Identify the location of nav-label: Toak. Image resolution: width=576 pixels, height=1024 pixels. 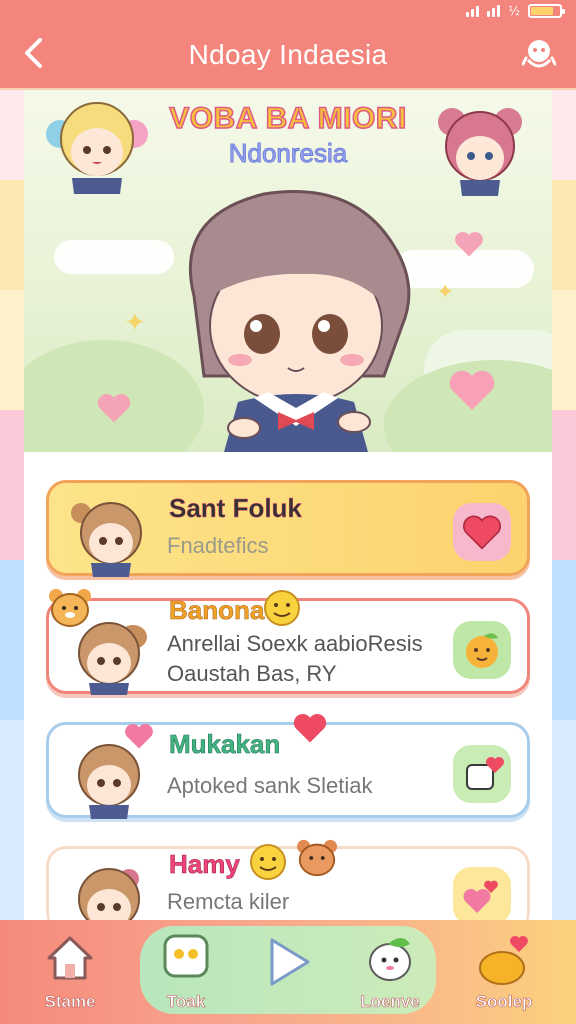
(186, 1002).